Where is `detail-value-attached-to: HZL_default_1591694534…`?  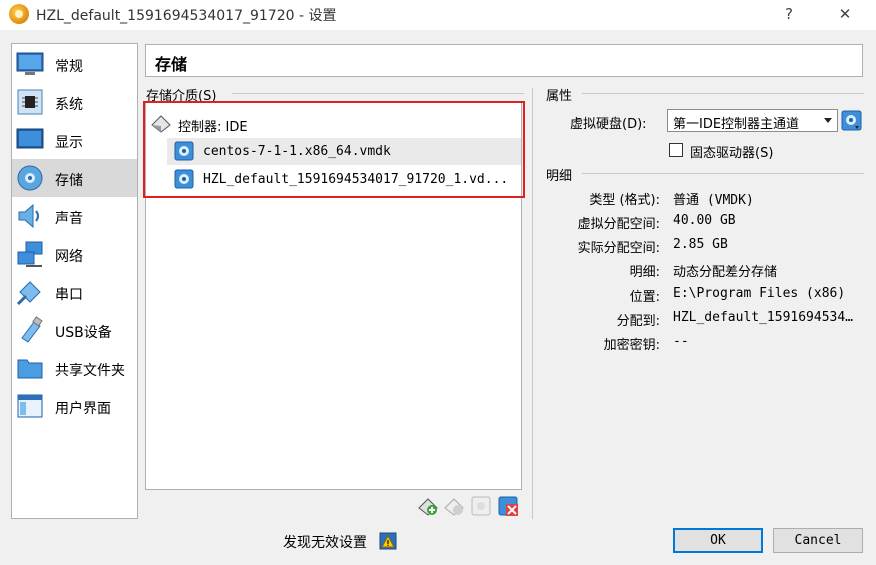
detail-value-attached-to: HZL_default_1591694534… is located at coordinates (763, 317).